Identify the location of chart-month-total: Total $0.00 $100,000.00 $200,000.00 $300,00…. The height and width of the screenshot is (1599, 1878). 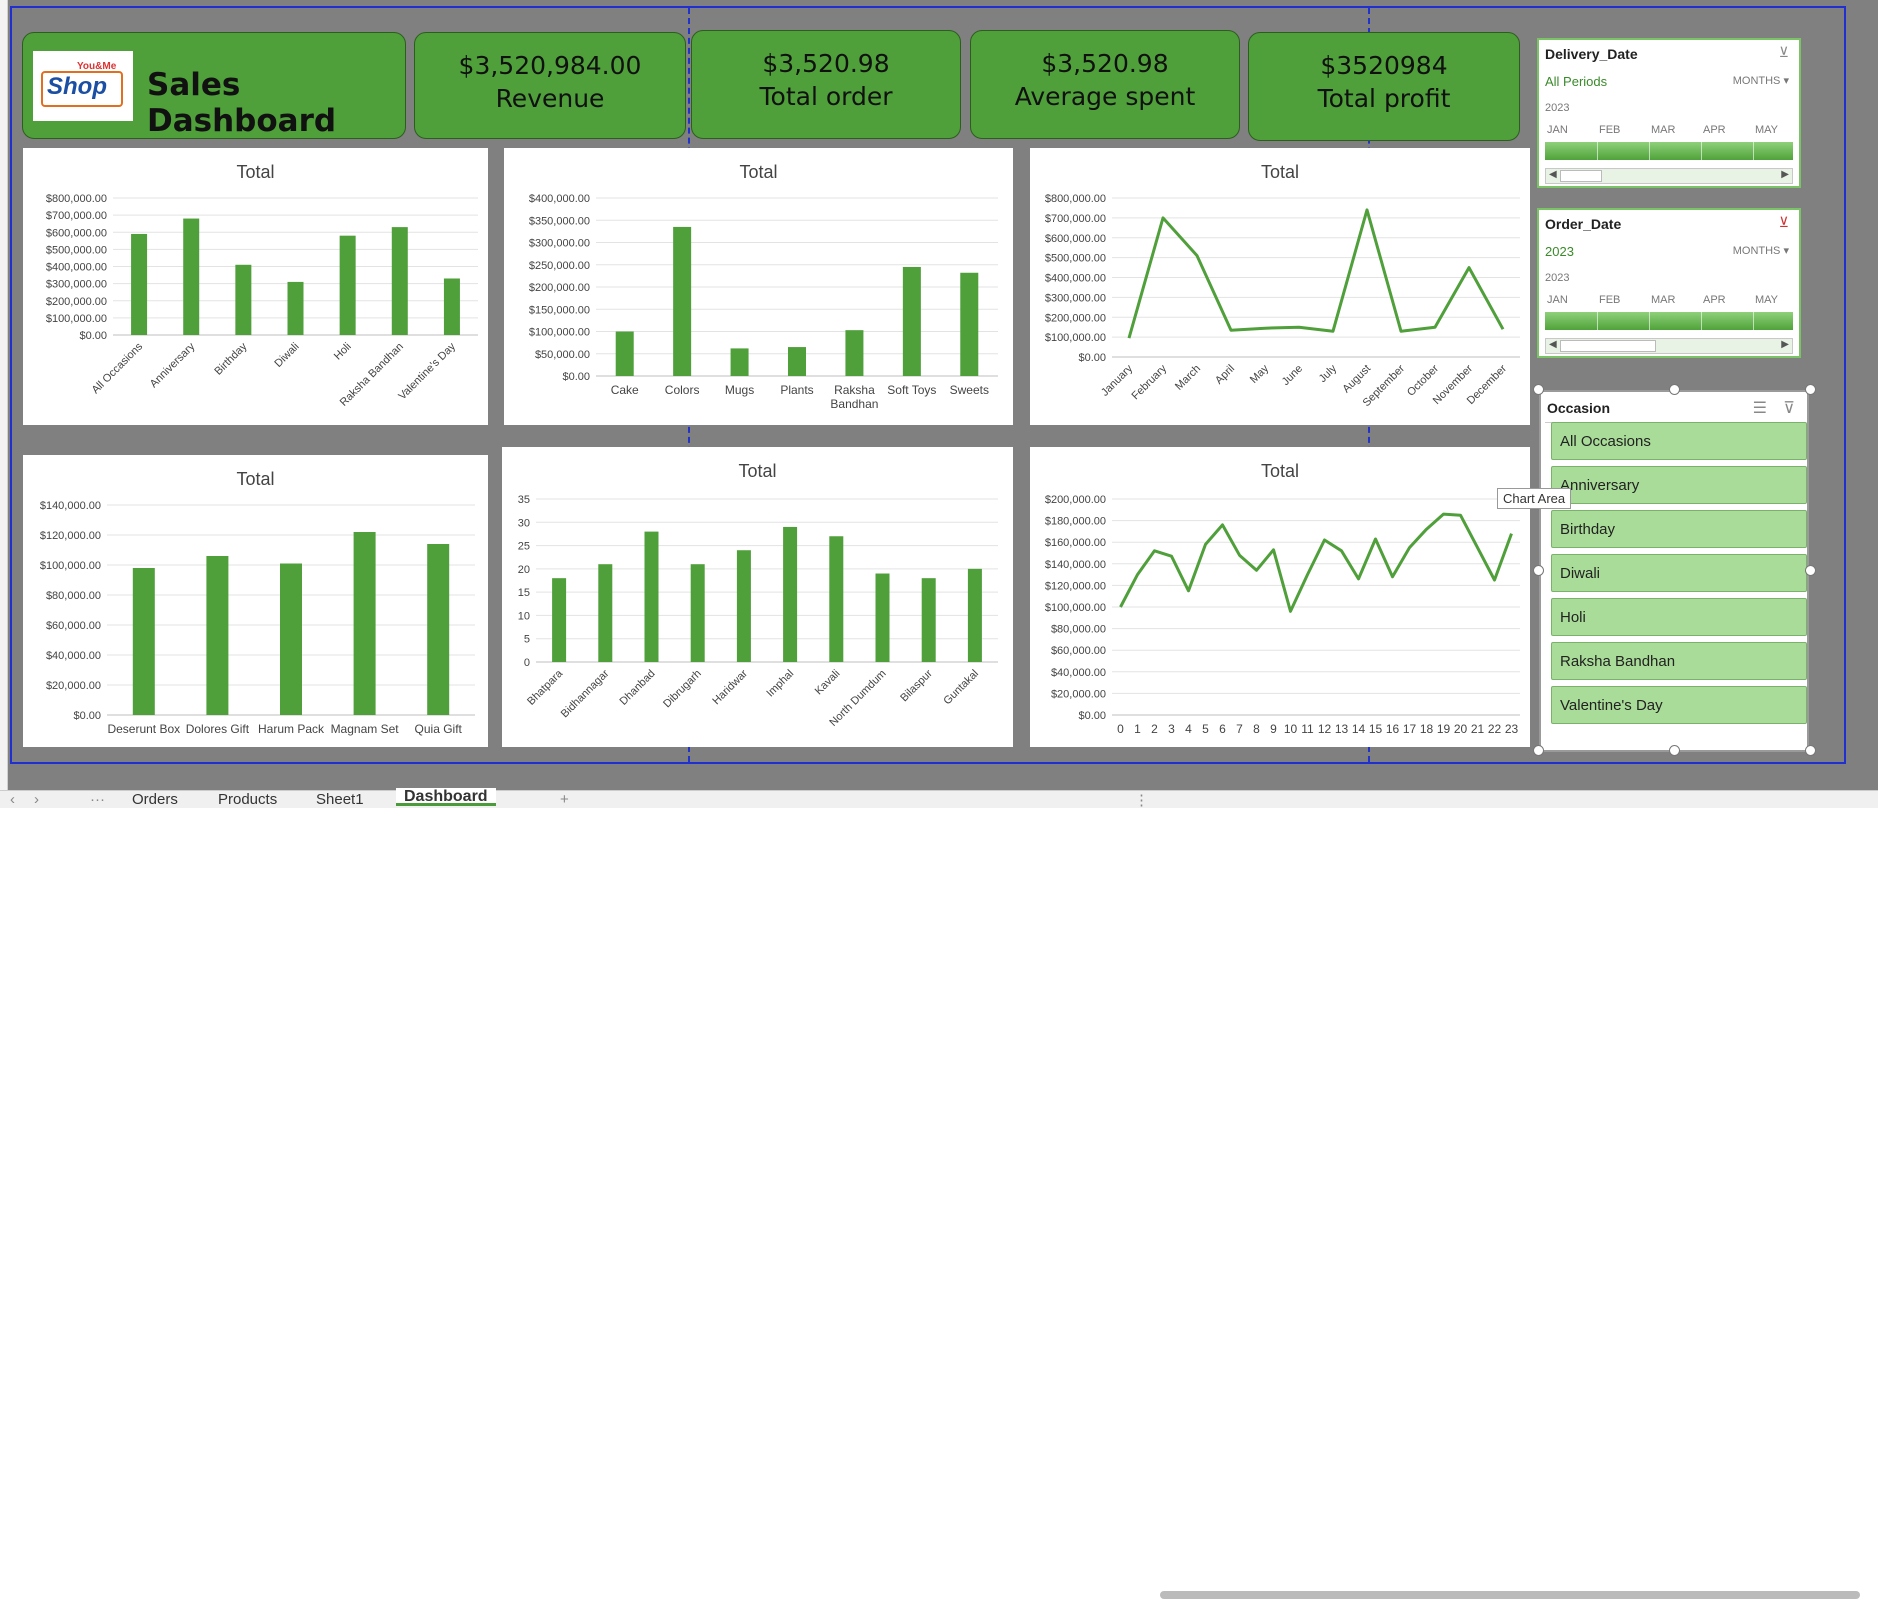
(1280, 286).